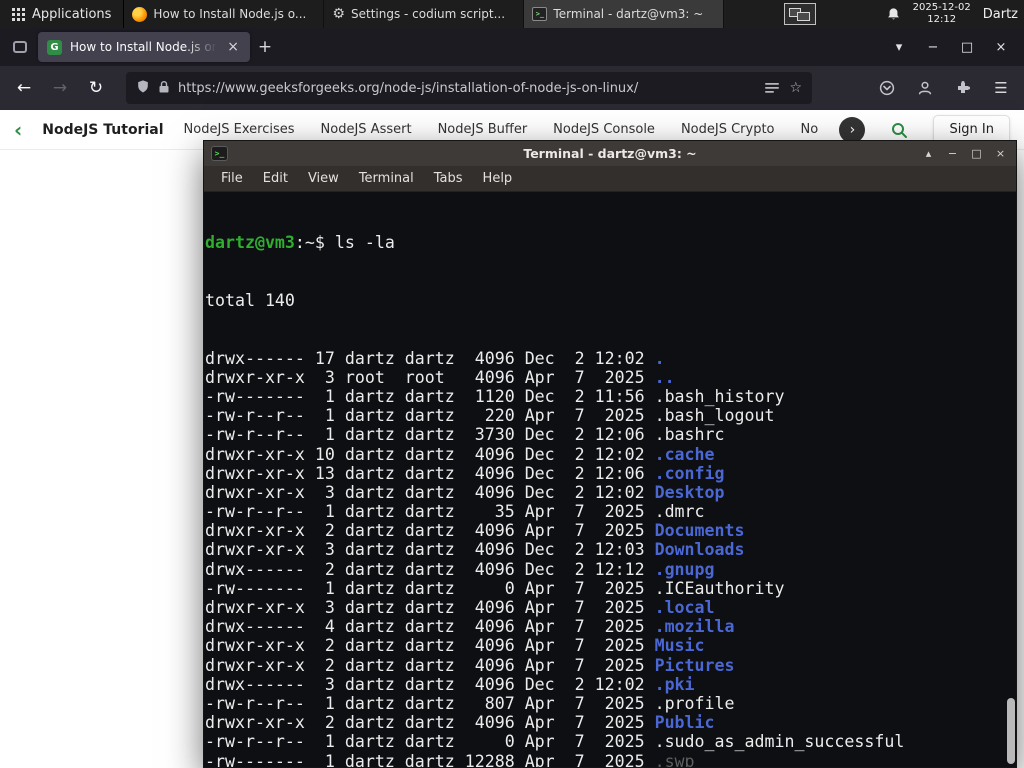 The height and width of the screenshot is (768, 1024). I want to click on panel-status-area: 2025-12-02 12:12 Dartz, so click(955, 14).